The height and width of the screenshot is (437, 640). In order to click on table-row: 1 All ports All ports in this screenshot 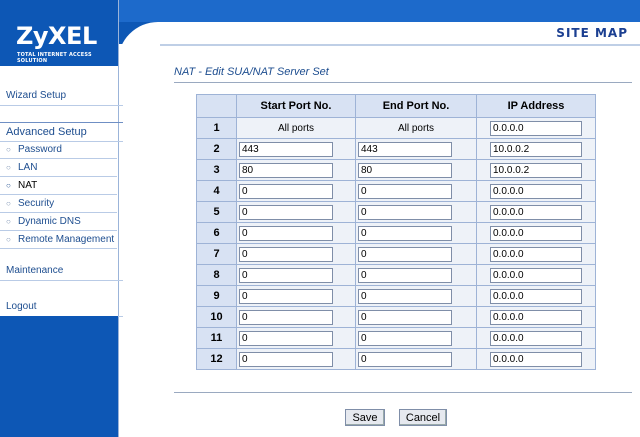, I will do `click(396, 128)`.